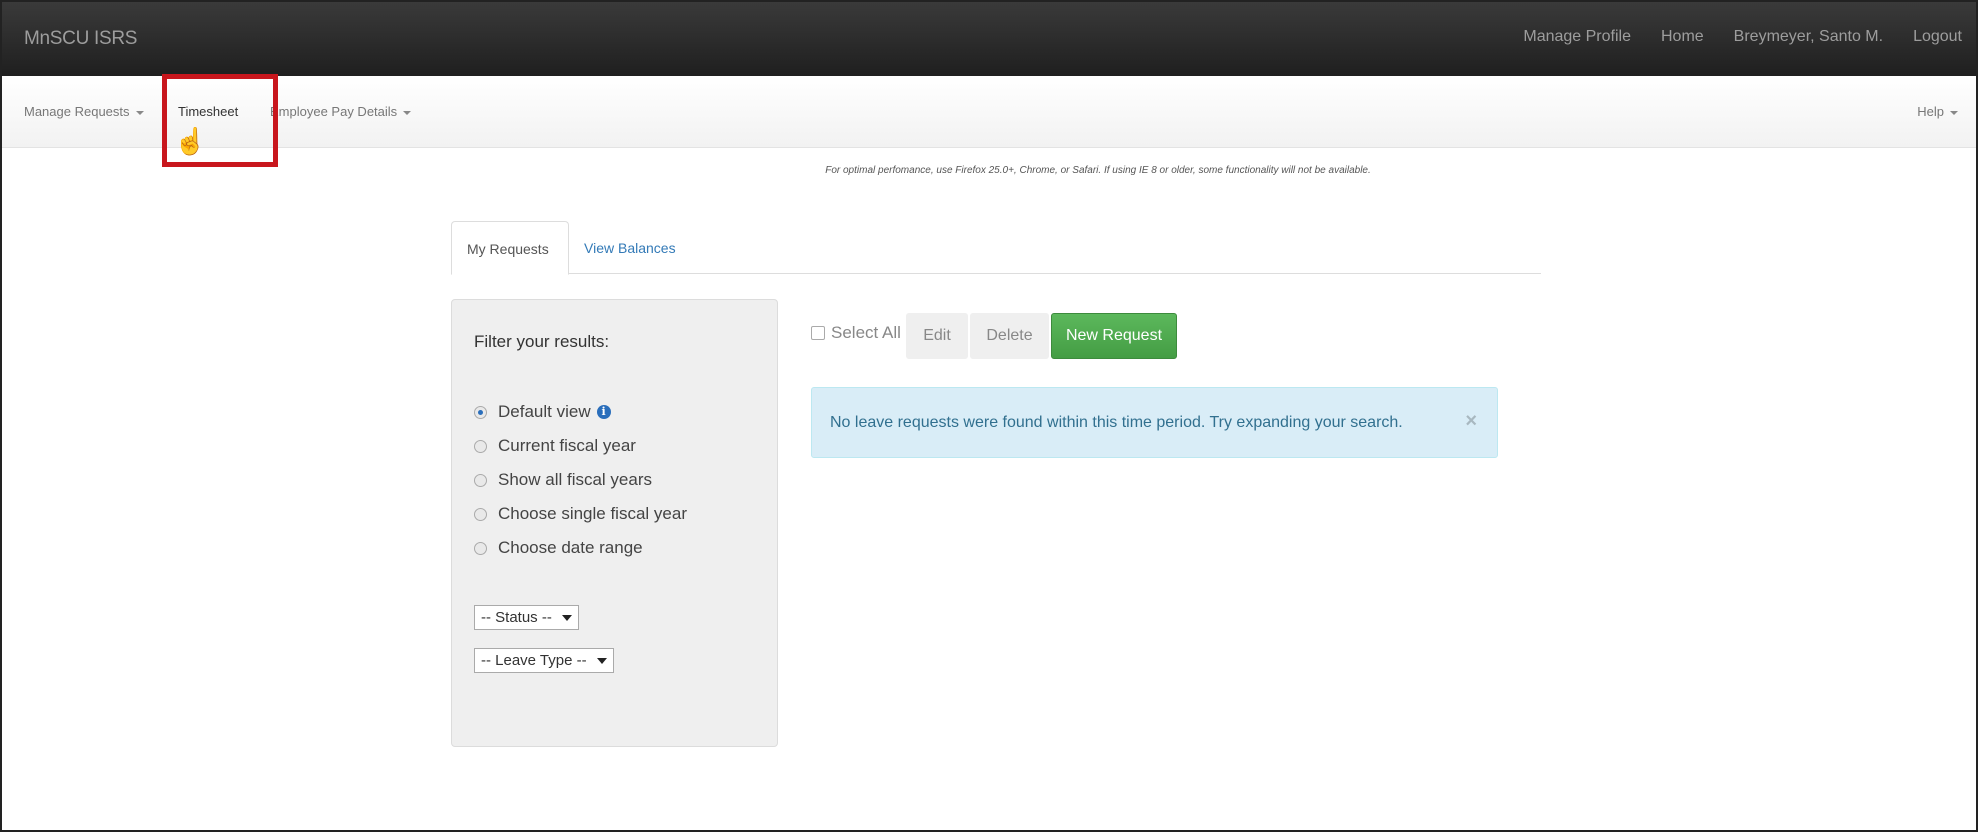  I want to click on tab-bar: My Requests View Balances, so click(996, 248).